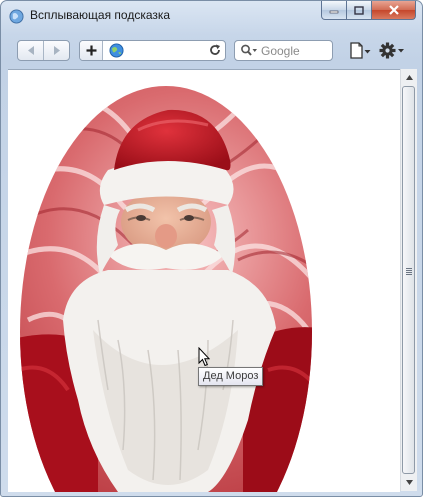  I want to click on page-icon, so click(360, 50).